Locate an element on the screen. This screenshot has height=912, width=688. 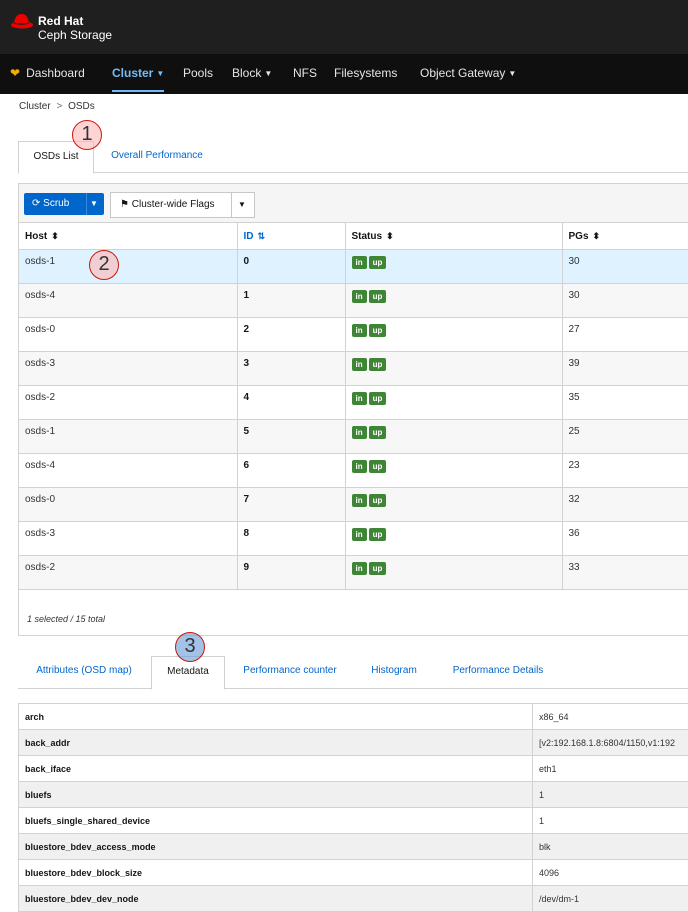
table-header-row: Host⬍ ID⇅ Status⬍ PGs⬍ is located at coordinates (353, 236).